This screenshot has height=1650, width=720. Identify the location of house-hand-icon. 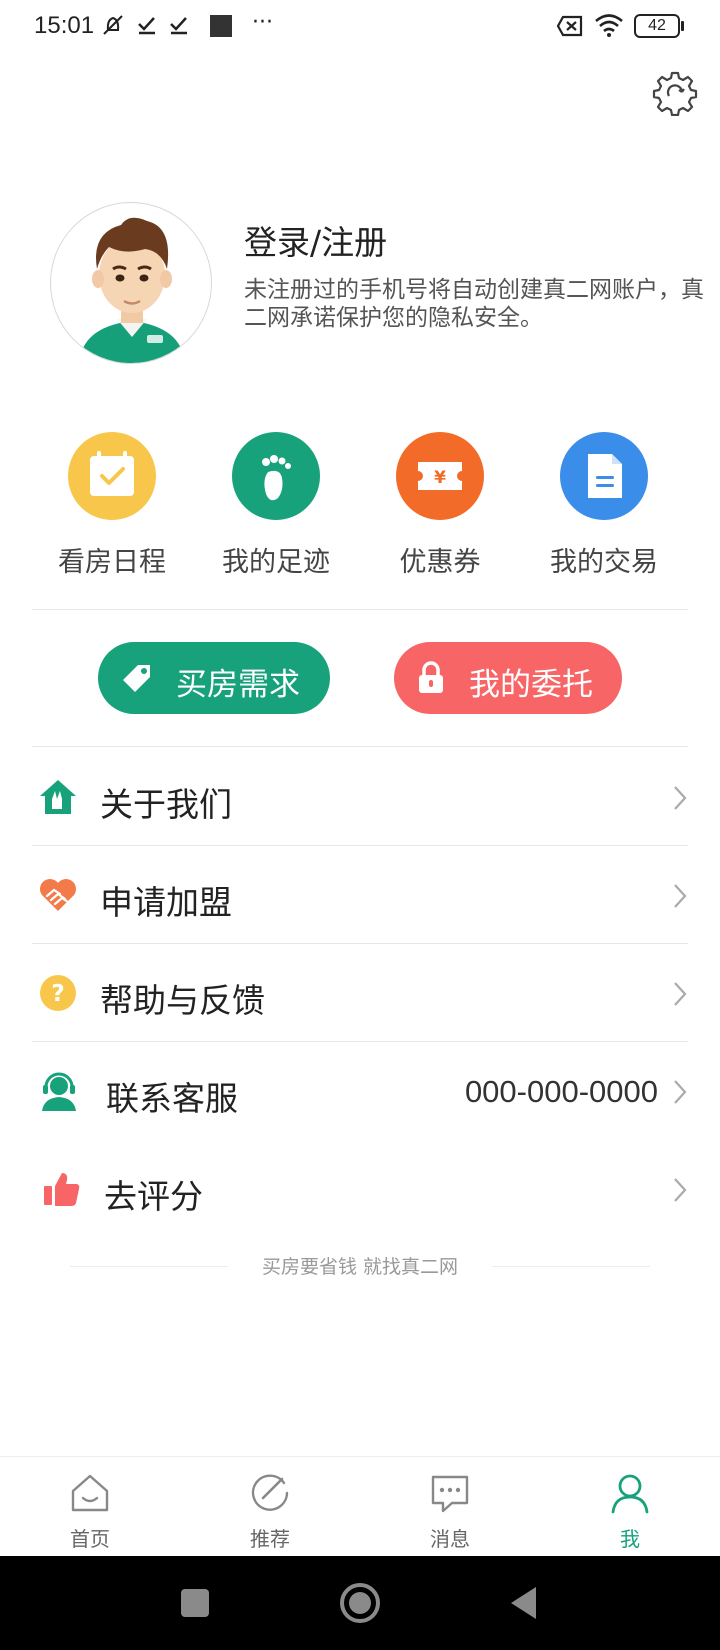
(58, 797).